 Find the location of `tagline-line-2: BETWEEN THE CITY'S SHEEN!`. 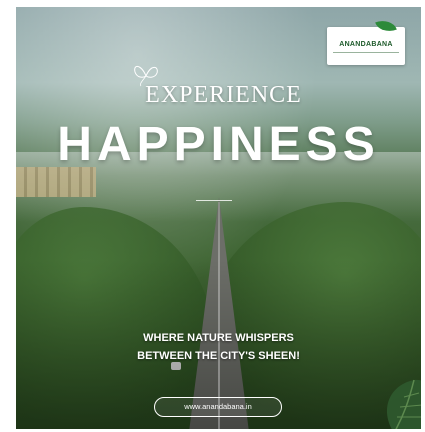

tagline-line-2: BETWEEN THE CITY'S SHEEN! is located at coordinates (218, 356).